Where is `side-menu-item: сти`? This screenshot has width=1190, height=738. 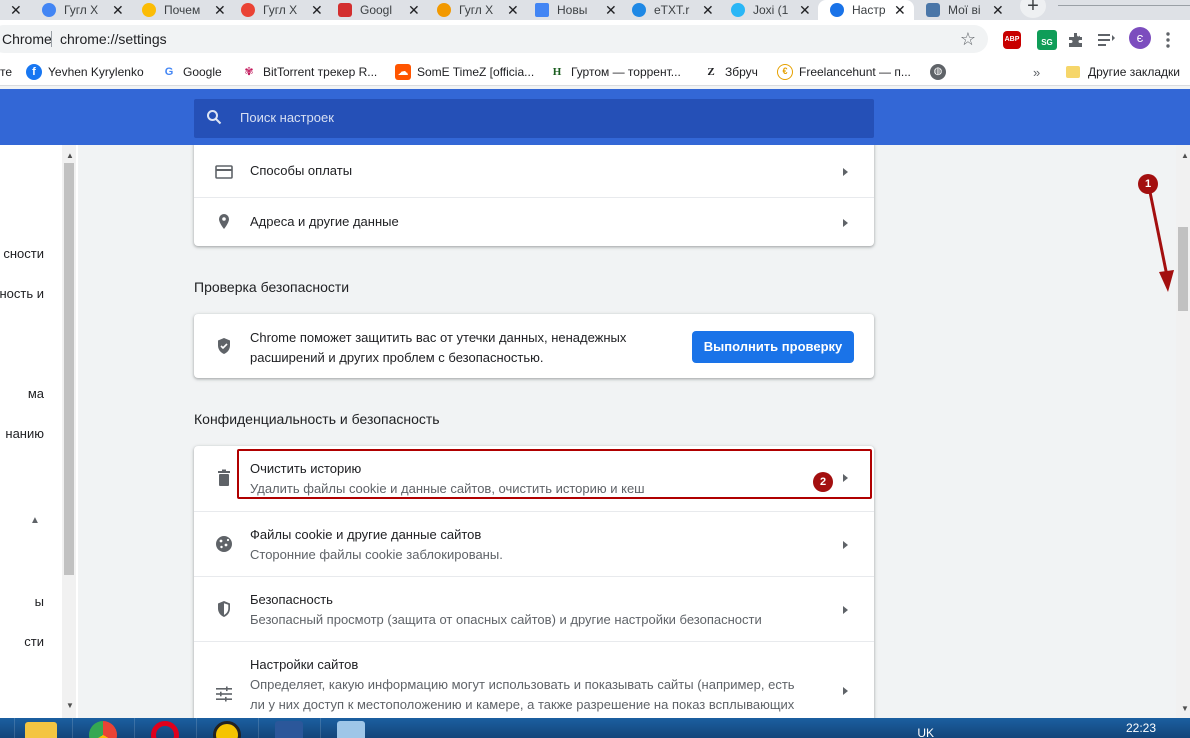 side-menu-item: сти is located at coordinates (22, 641).